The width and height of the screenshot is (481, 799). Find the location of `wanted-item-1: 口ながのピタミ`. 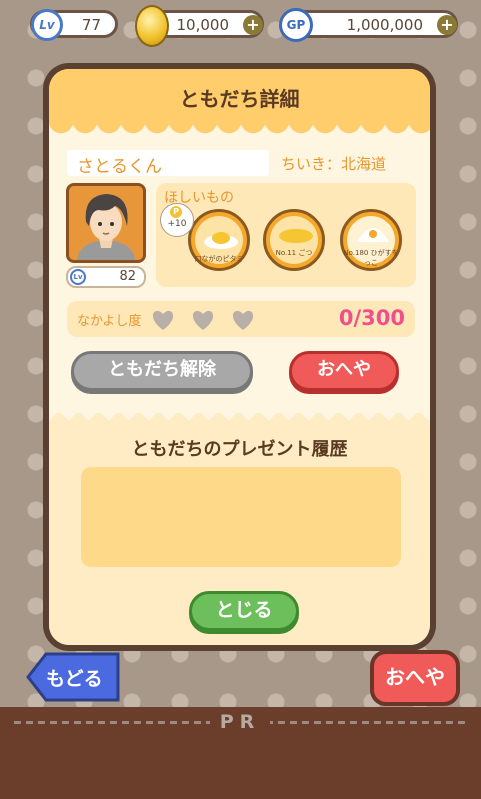

wanted-item-1: 口ながのピタミ is located at coordinates (219, 240).